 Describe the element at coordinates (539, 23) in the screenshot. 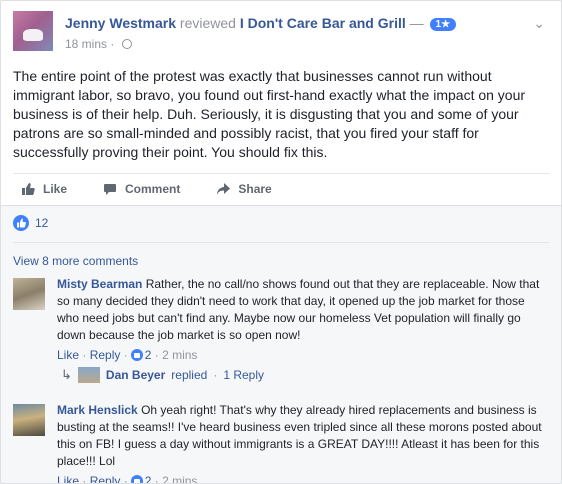

I see `chevron-down-icon: ⌄` at that location.